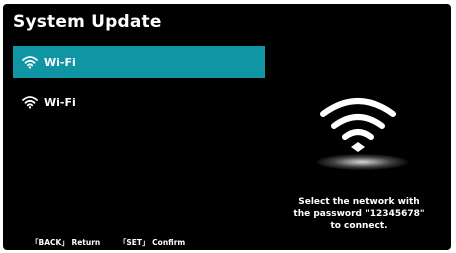 Image resolution: width=456 pixels, height=253 pixels. I want to click on key-hints: 「BACK」 Return 「SET」 Confirm, so click(116, 242).